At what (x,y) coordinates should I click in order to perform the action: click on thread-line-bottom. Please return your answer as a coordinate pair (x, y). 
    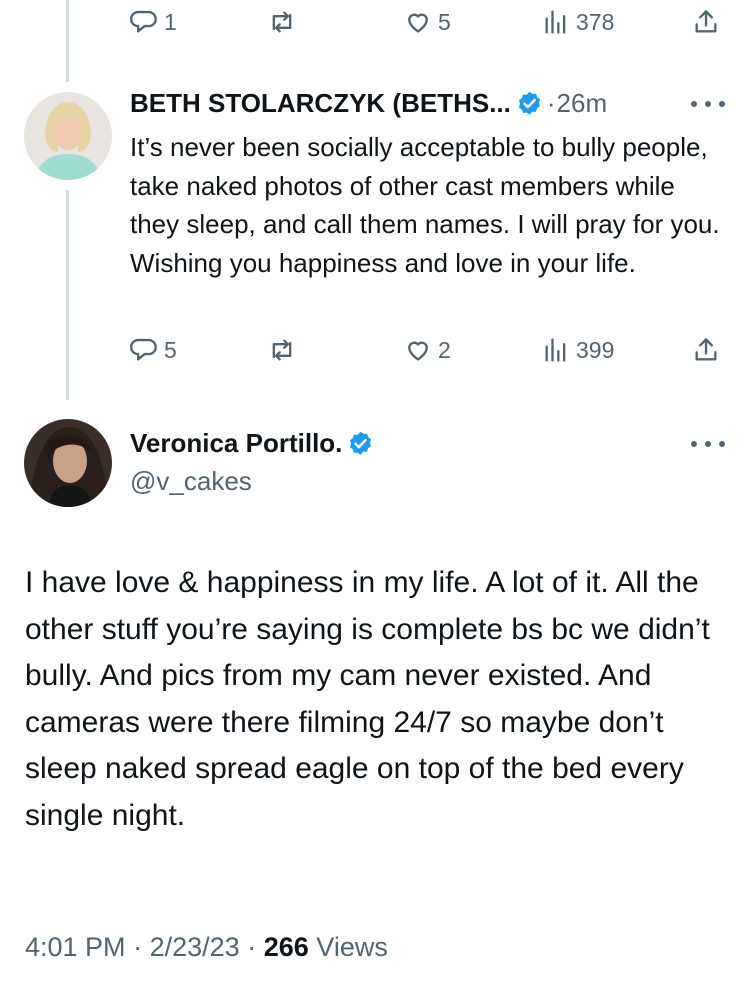
    Looking at the image, I should click on (67, 295).